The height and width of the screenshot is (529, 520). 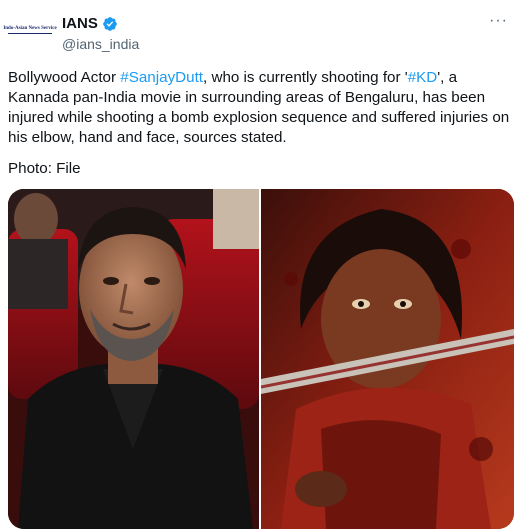 I want to click on avatar: Indo-Asian News Service, so click(x=30, y=30).